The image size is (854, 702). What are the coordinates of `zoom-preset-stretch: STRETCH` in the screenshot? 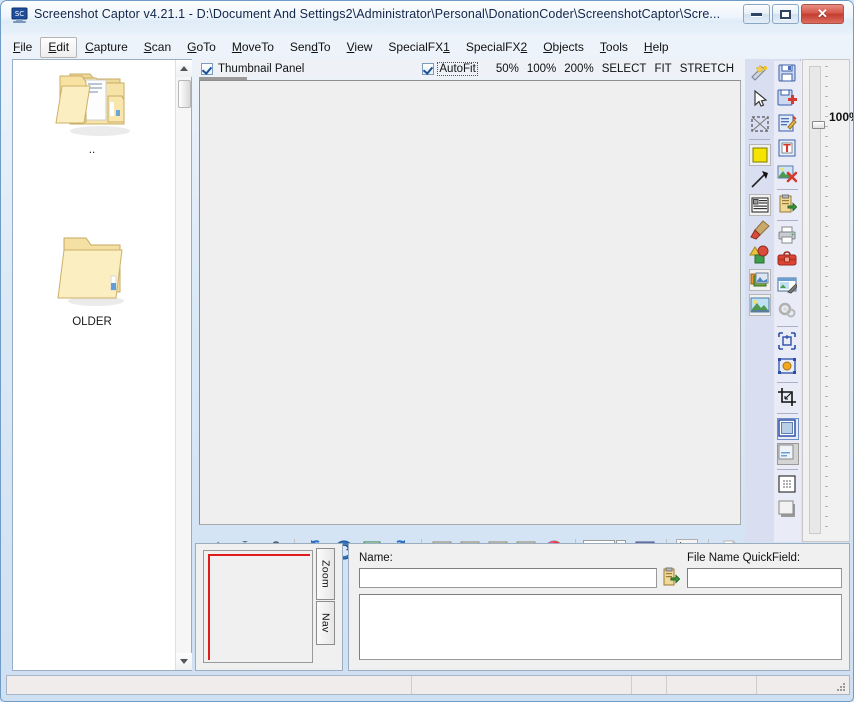 It's located at (707, 69).